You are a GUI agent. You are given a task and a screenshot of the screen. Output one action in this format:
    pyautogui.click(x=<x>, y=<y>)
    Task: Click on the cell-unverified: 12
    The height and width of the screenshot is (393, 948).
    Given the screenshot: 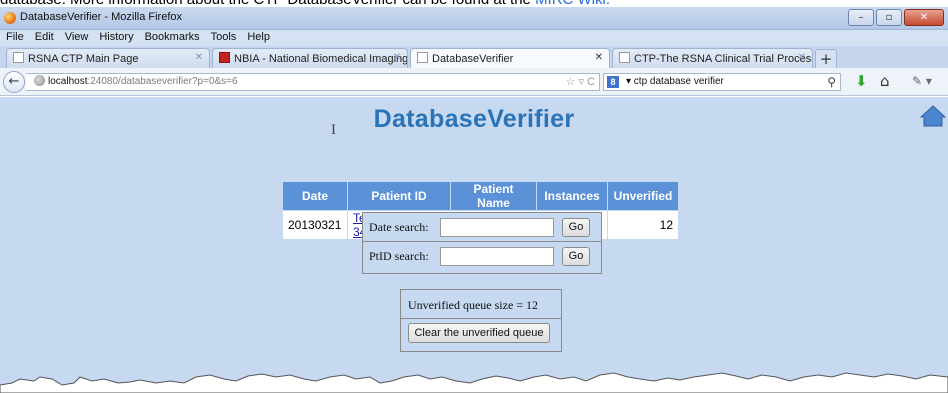 What is the action you would take?
    pyautogui.click(x=643, y=225)
    